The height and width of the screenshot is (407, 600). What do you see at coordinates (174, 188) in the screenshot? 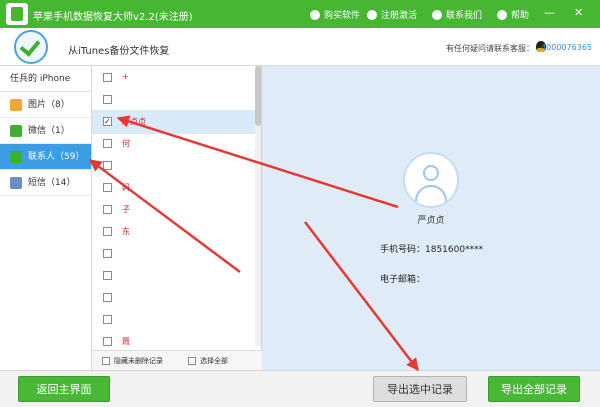
I see `contact-row: 妈` at bounding box center [174, 188].